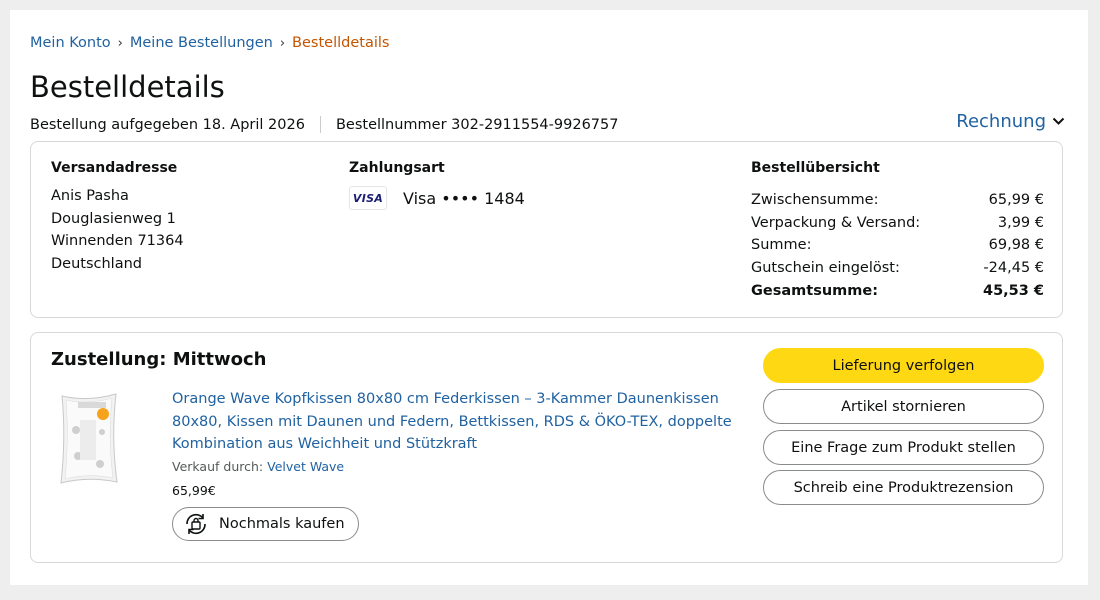 The height and width of the screenshot is (600, 1100). I want to click on buy-again-icon, so click(196, 524).